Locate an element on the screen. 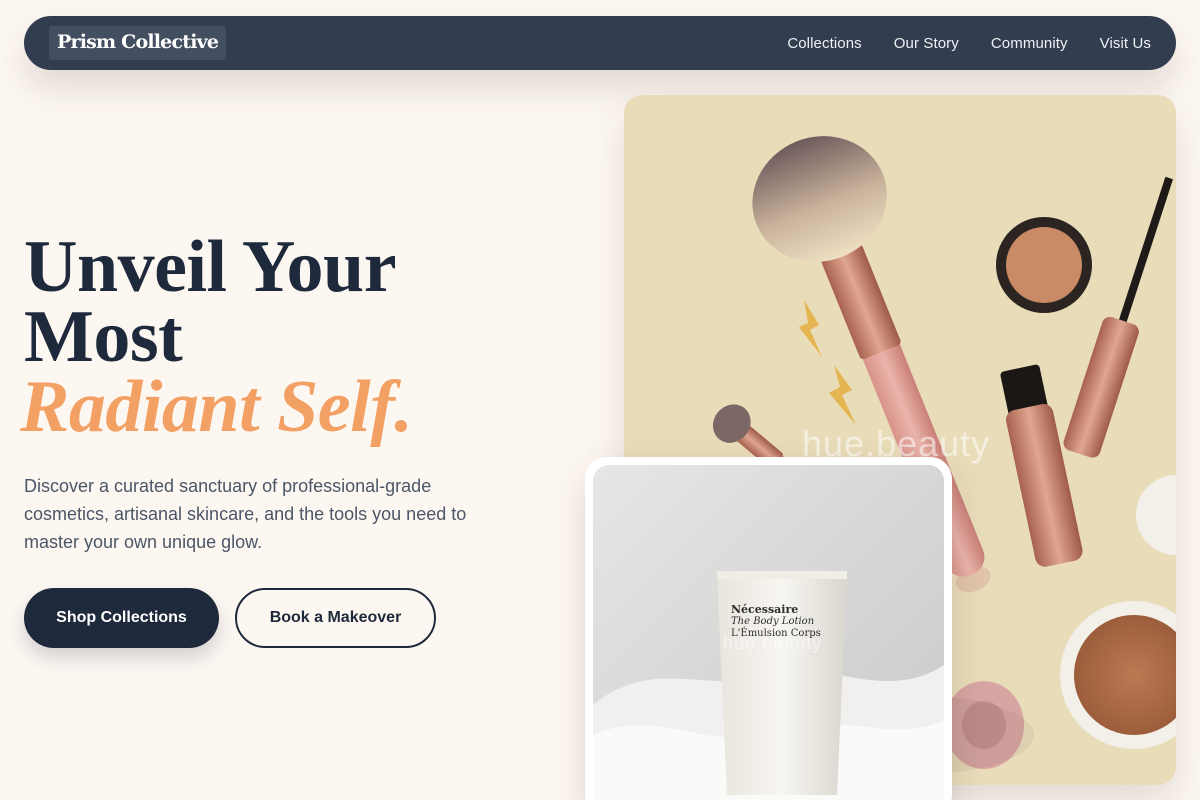 The image size is (1200, 800). nav-link-community: Community is located at coordinates (1029, 43).